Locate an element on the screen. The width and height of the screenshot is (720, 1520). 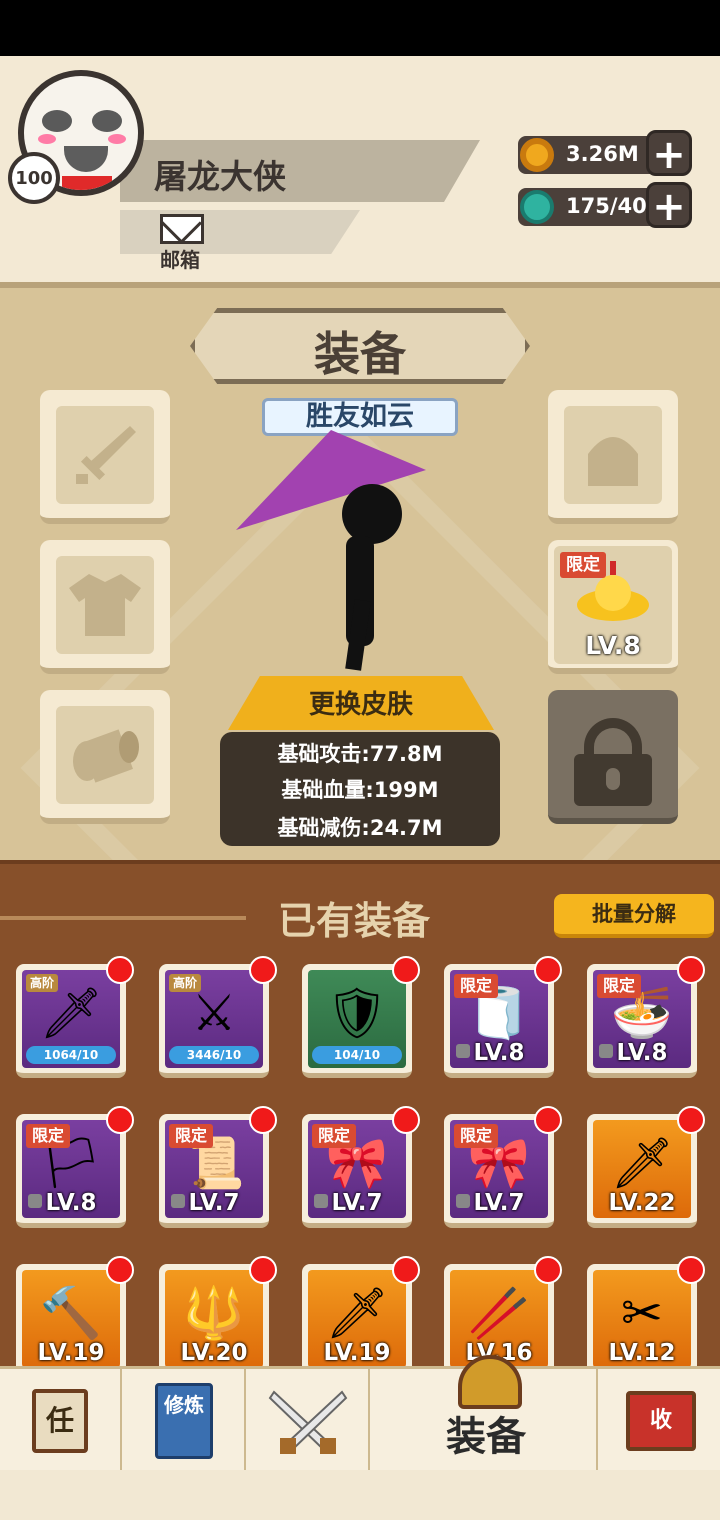
armor-slot is located at coordinates (105, 607).